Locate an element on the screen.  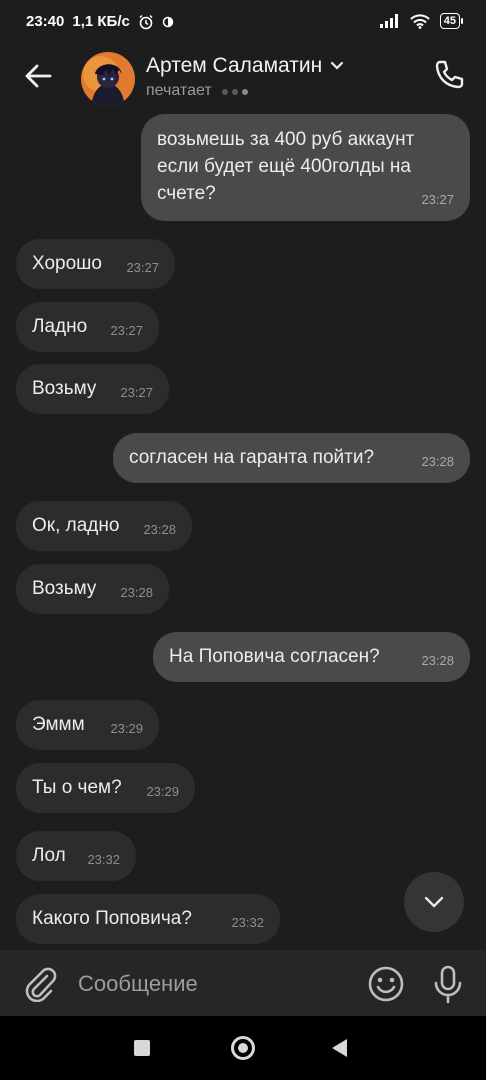
smiley-icon is located at coordinates (386, 984).